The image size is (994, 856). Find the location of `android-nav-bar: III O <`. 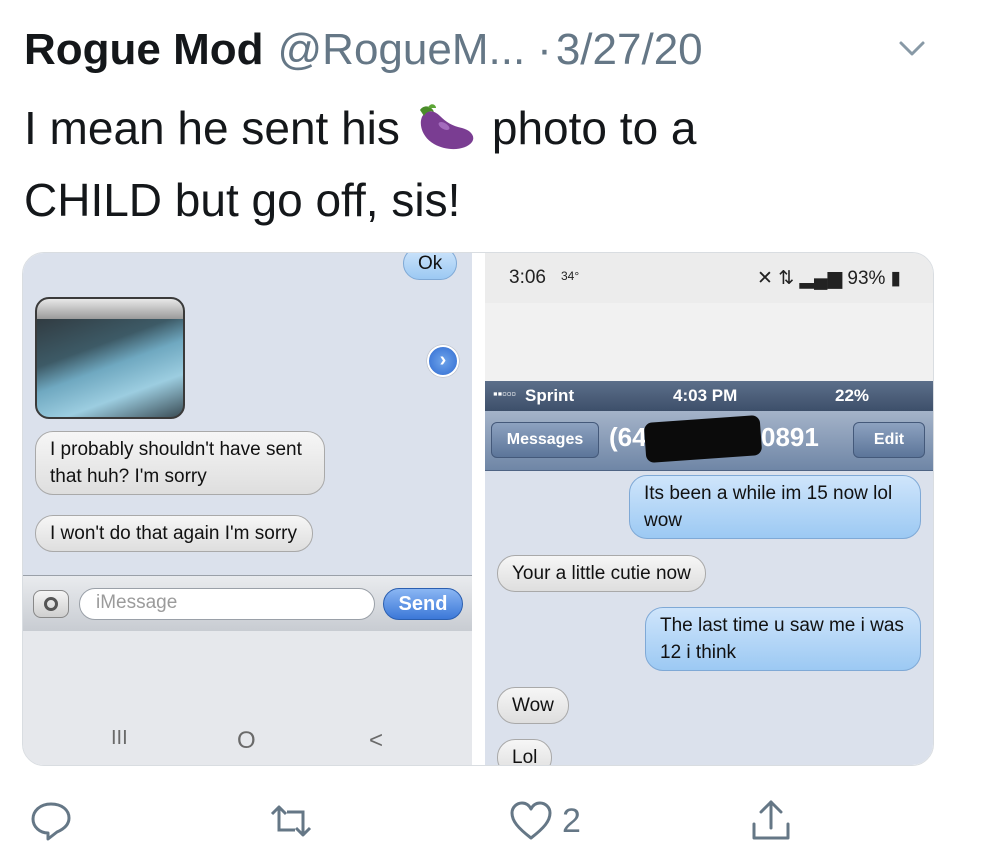

android-nav-bar: III O < is located at coordinates (247, 698).